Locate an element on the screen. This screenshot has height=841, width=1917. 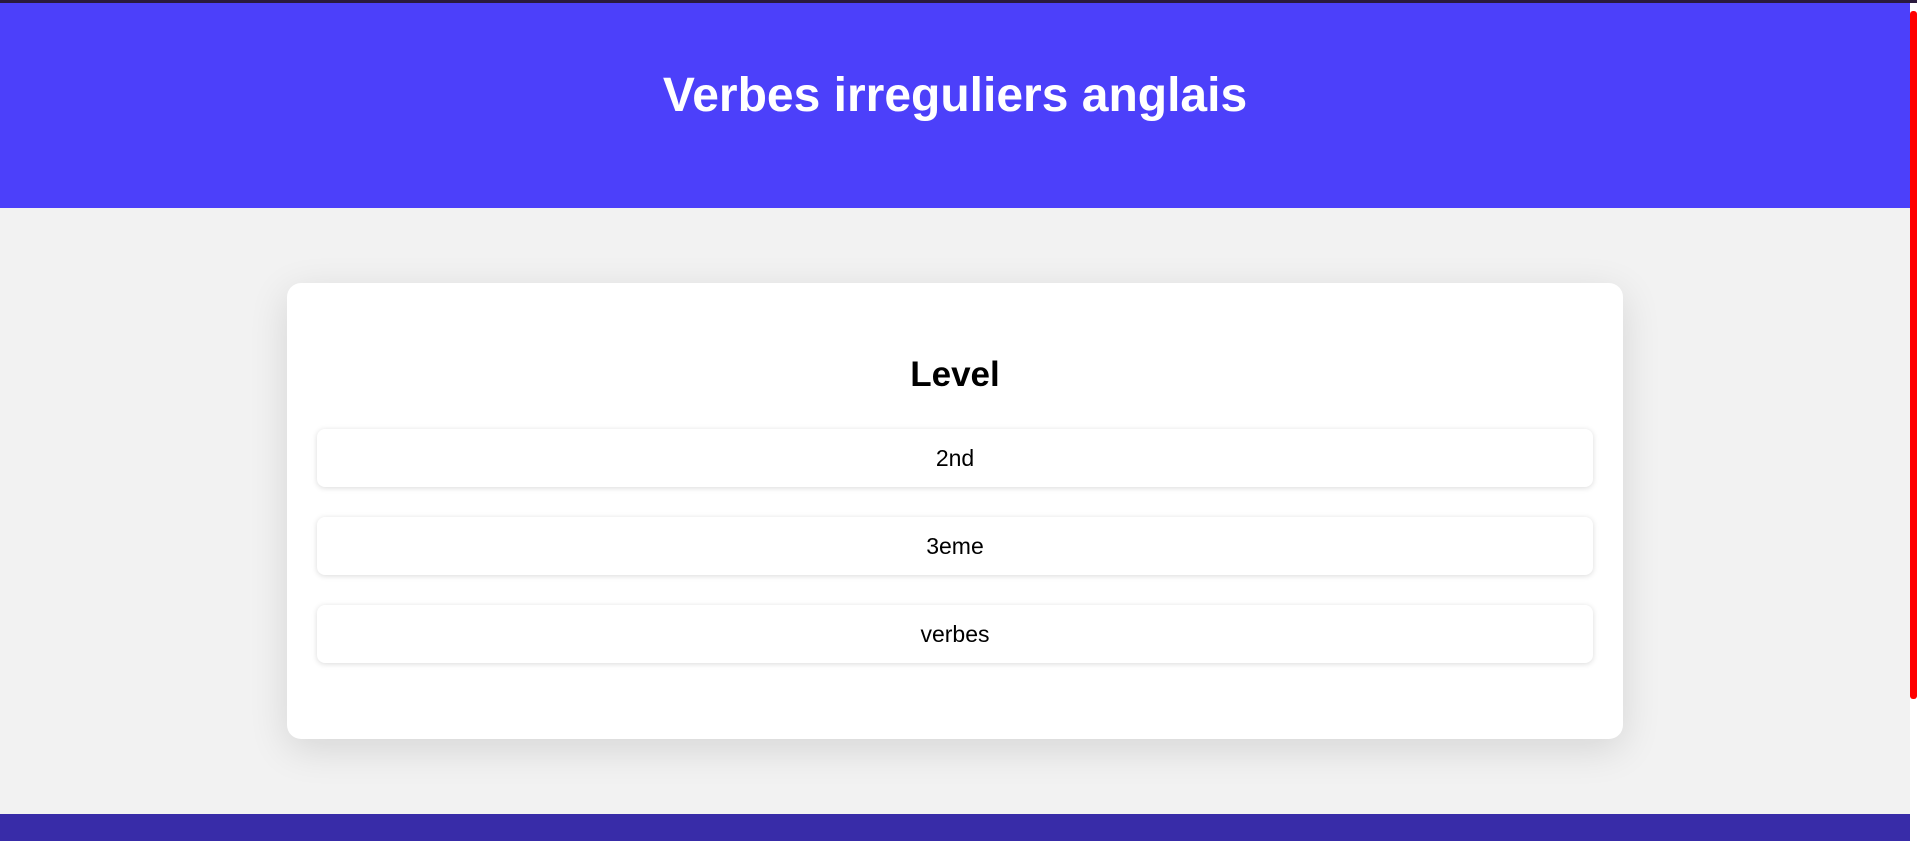
vertical-scrollbar is located at coordinates (1913, 422).